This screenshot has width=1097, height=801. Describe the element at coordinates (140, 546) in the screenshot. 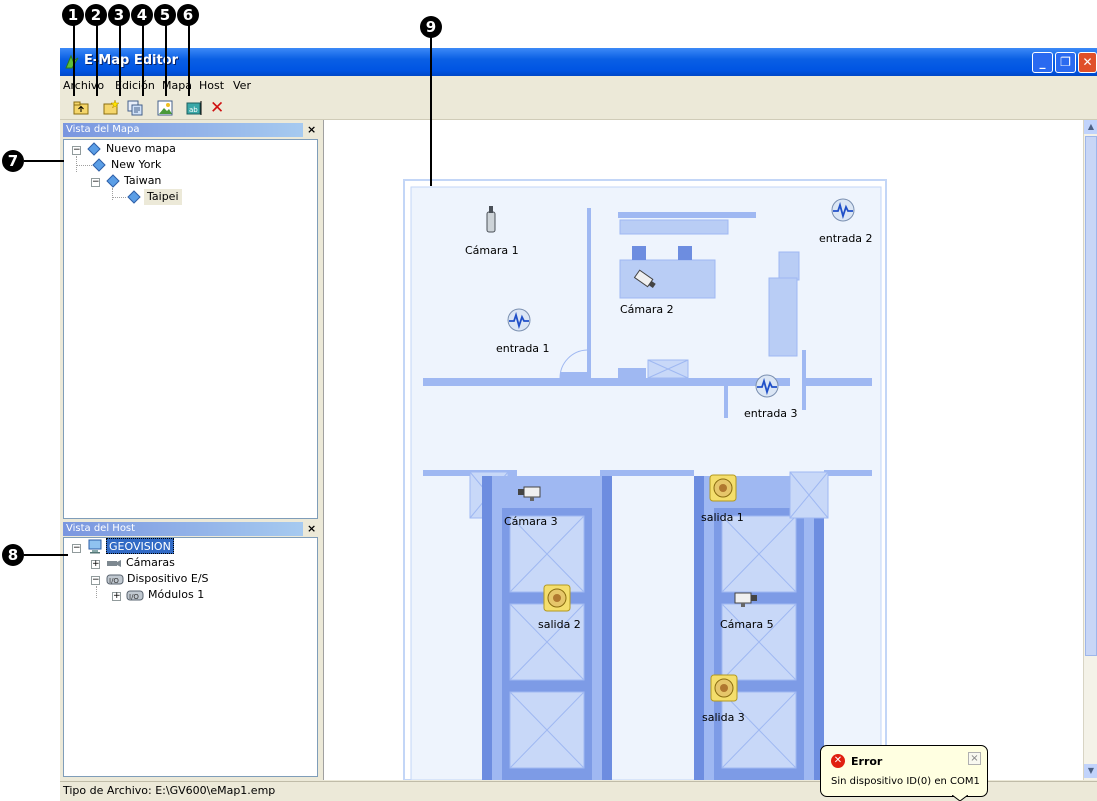

I see `tree-node-geovision: GEOVISION` at that location.